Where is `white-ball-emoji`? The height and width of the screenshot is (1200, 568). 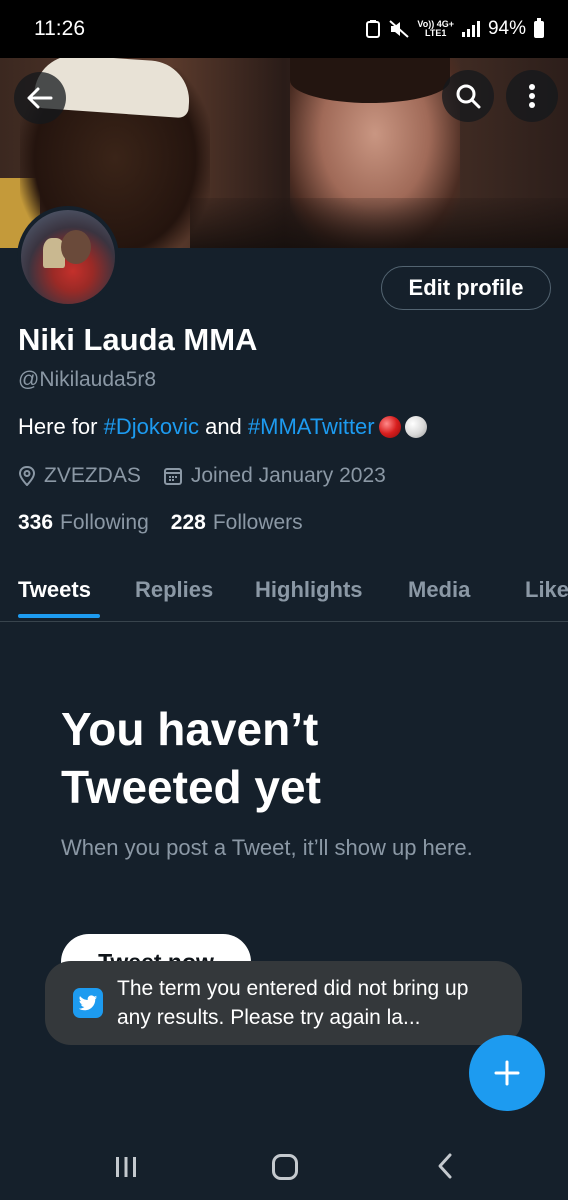 white-ball-emoji is located at coordinates (415, 427).